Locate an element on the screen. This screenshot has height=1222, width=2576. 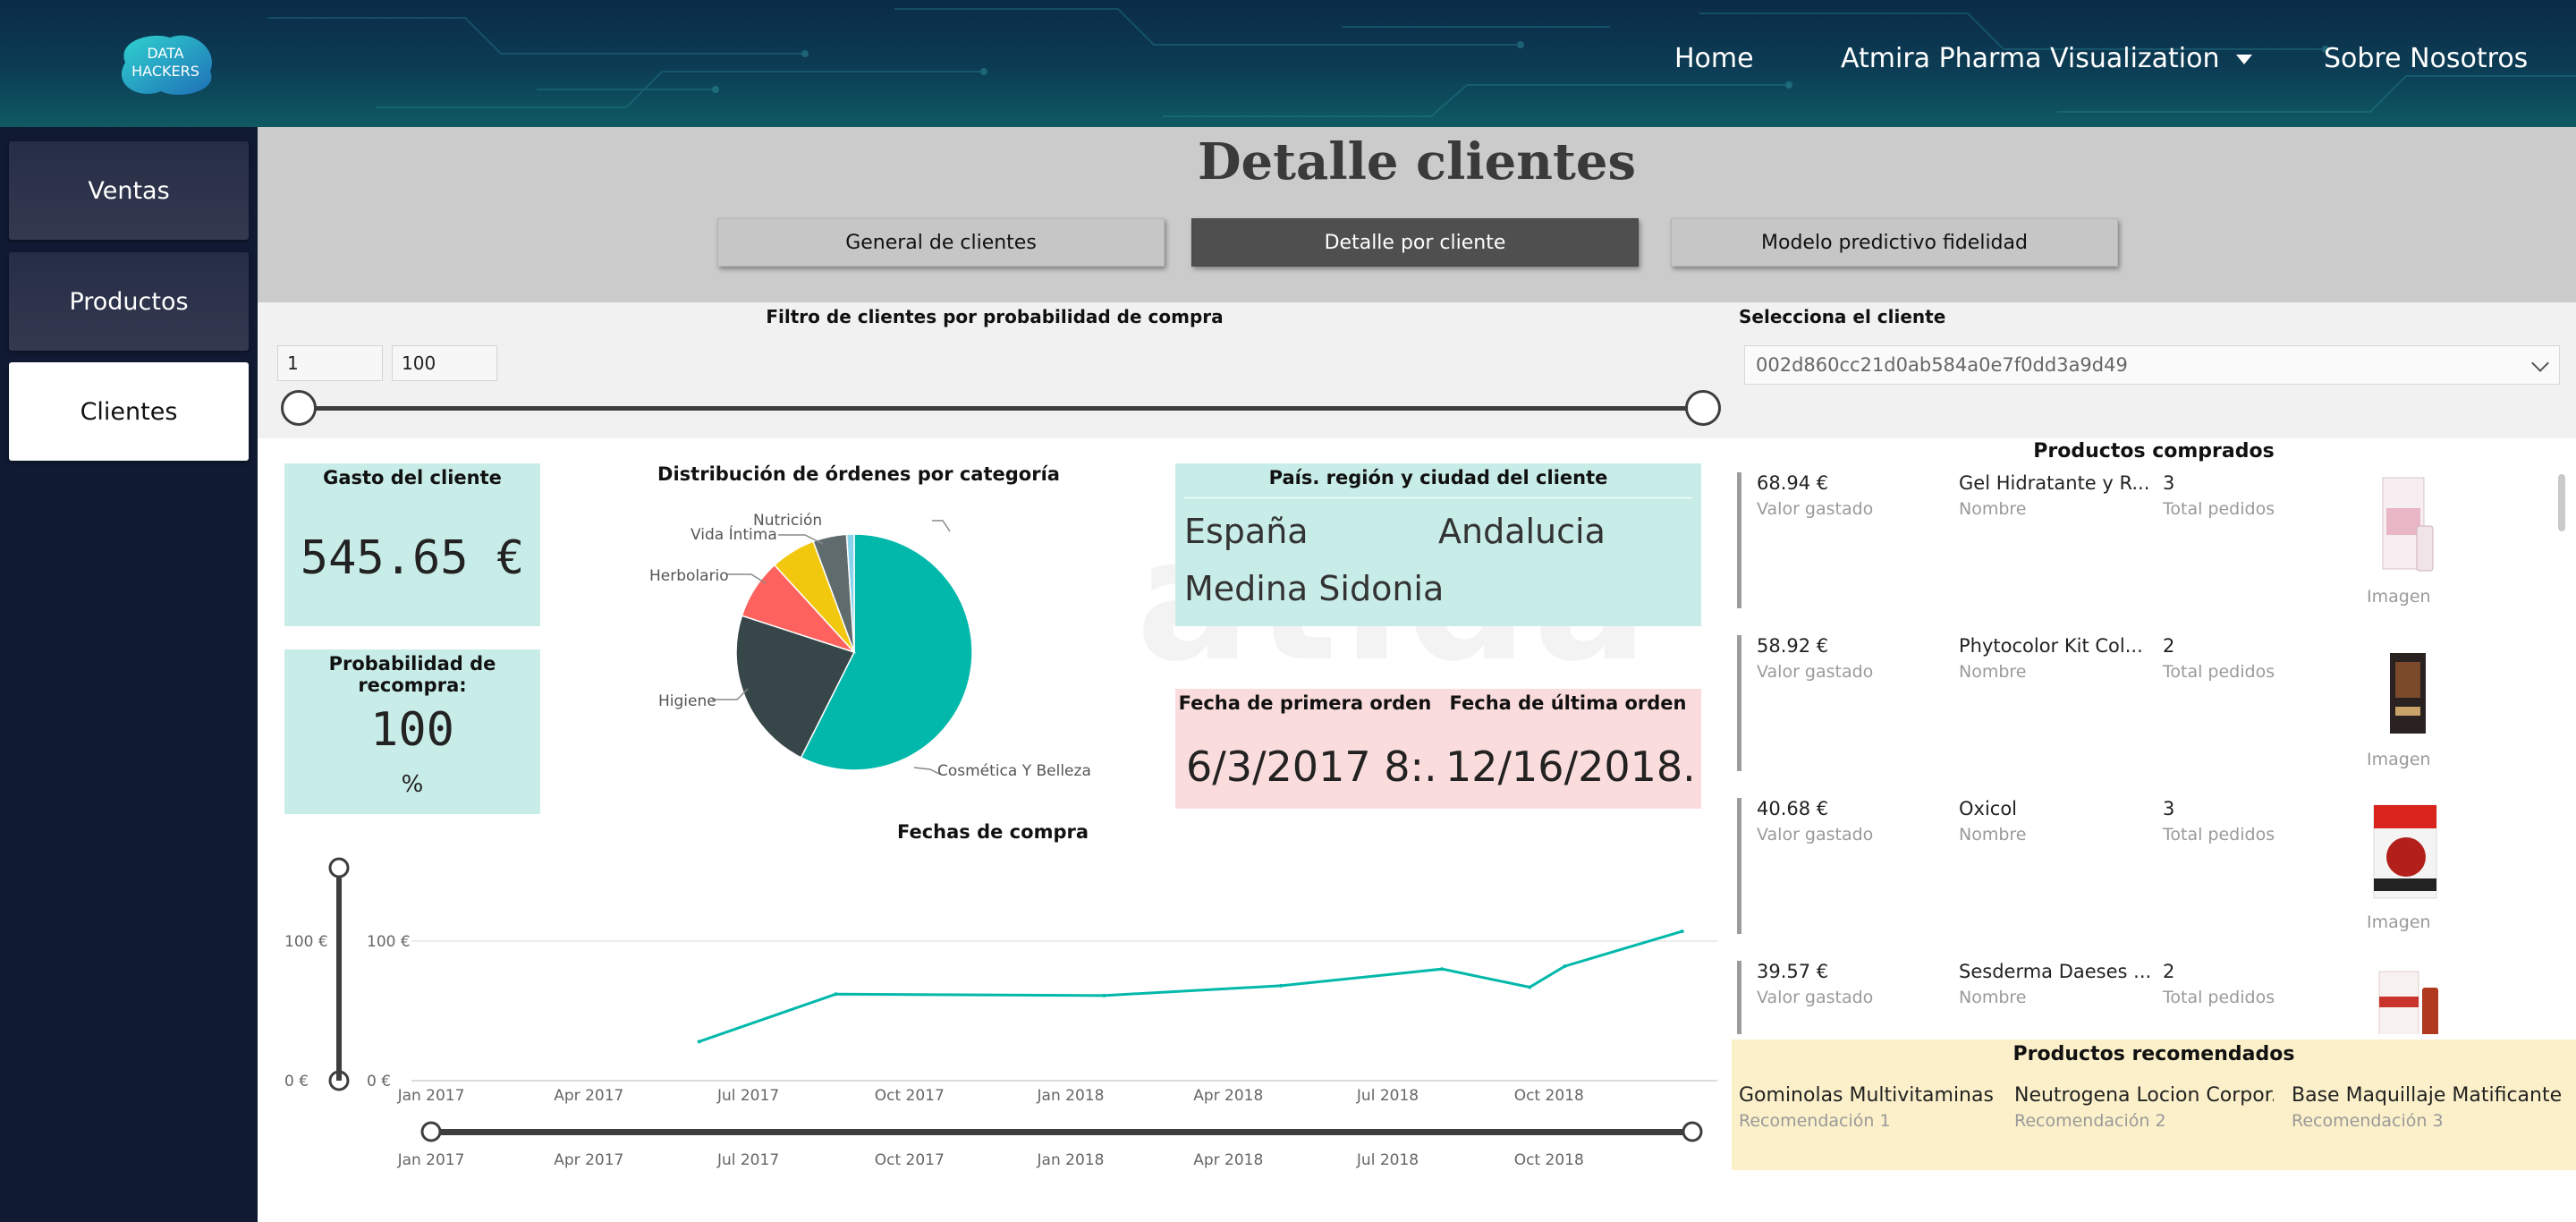
location-title: País. región y ciudad del cliente is located at coordinates (1438, 477).